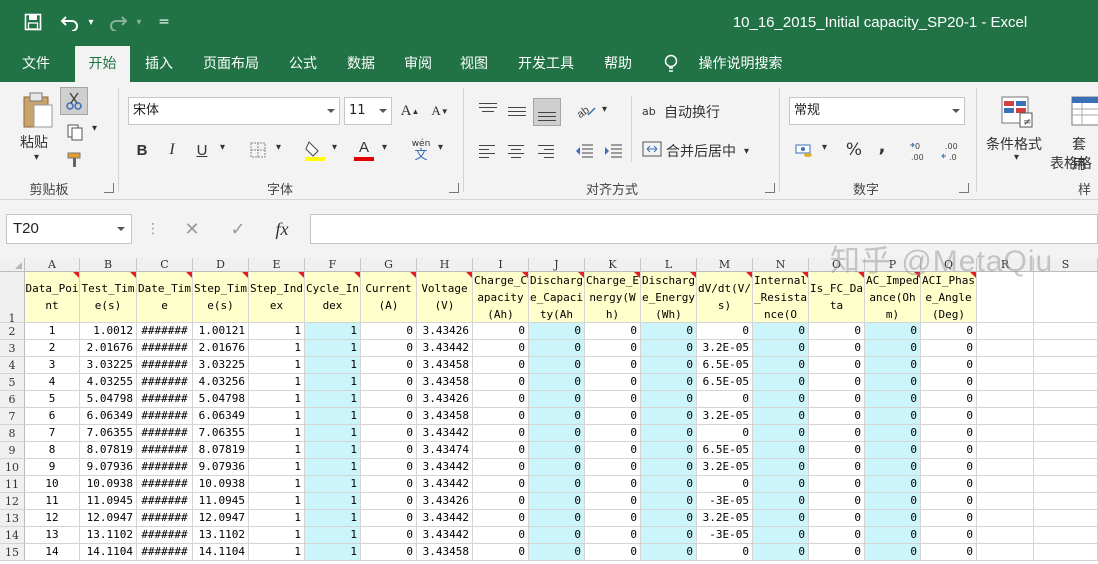 This screenshot has width=1098, height=564. Describe the element at coordinates (12, 433) in the screenshot. I see `row-header: 8` at that location.